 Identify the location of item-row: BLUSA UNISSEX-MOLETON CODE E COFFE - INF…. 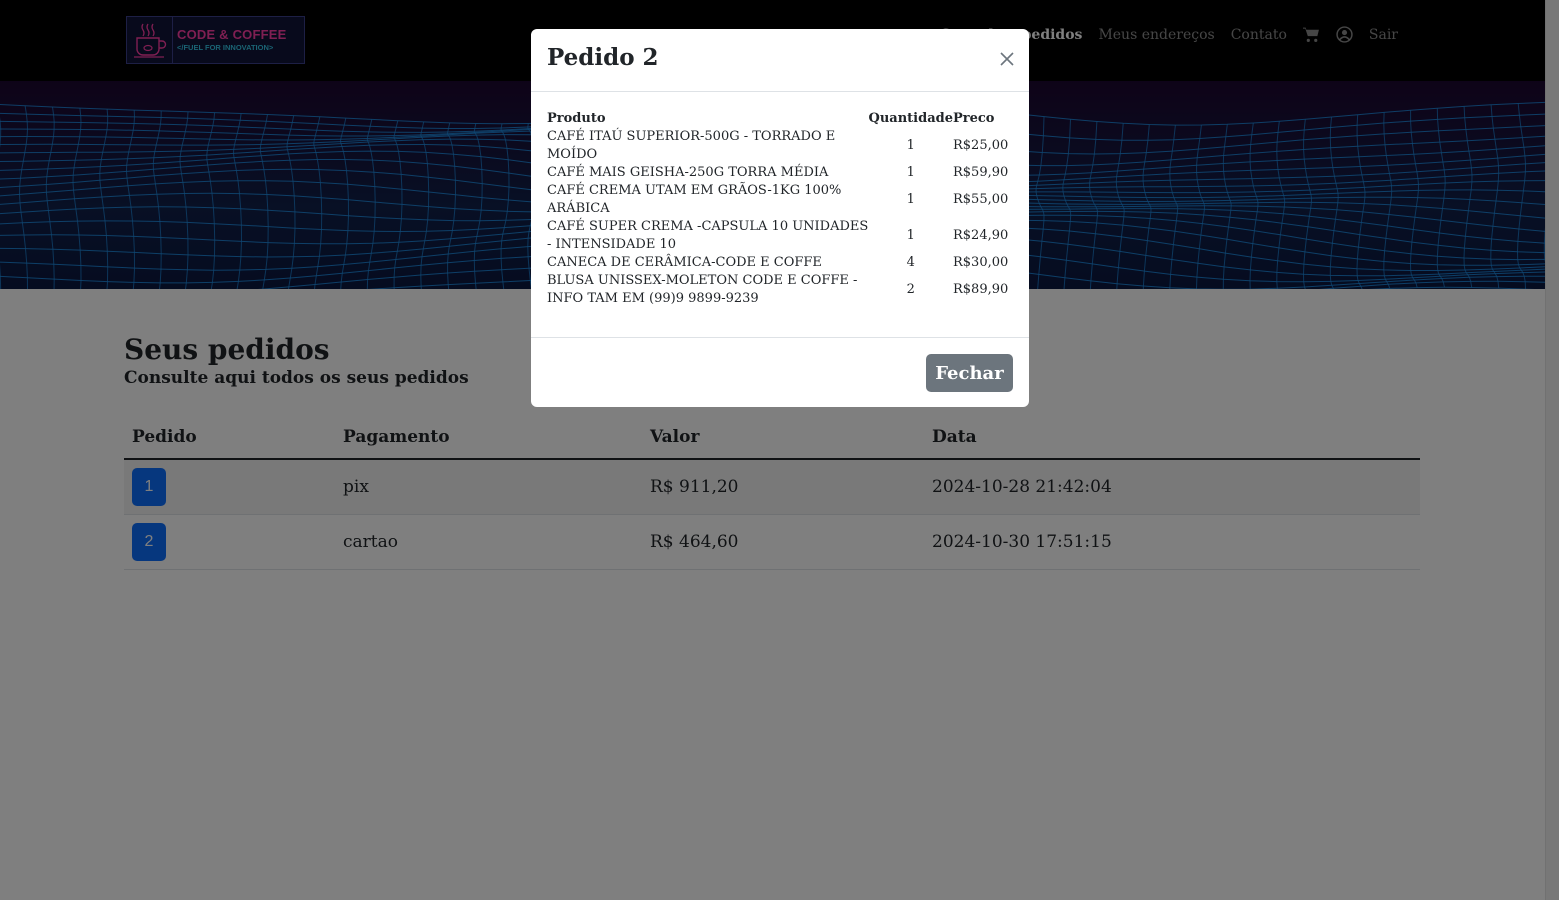
(780, 290).